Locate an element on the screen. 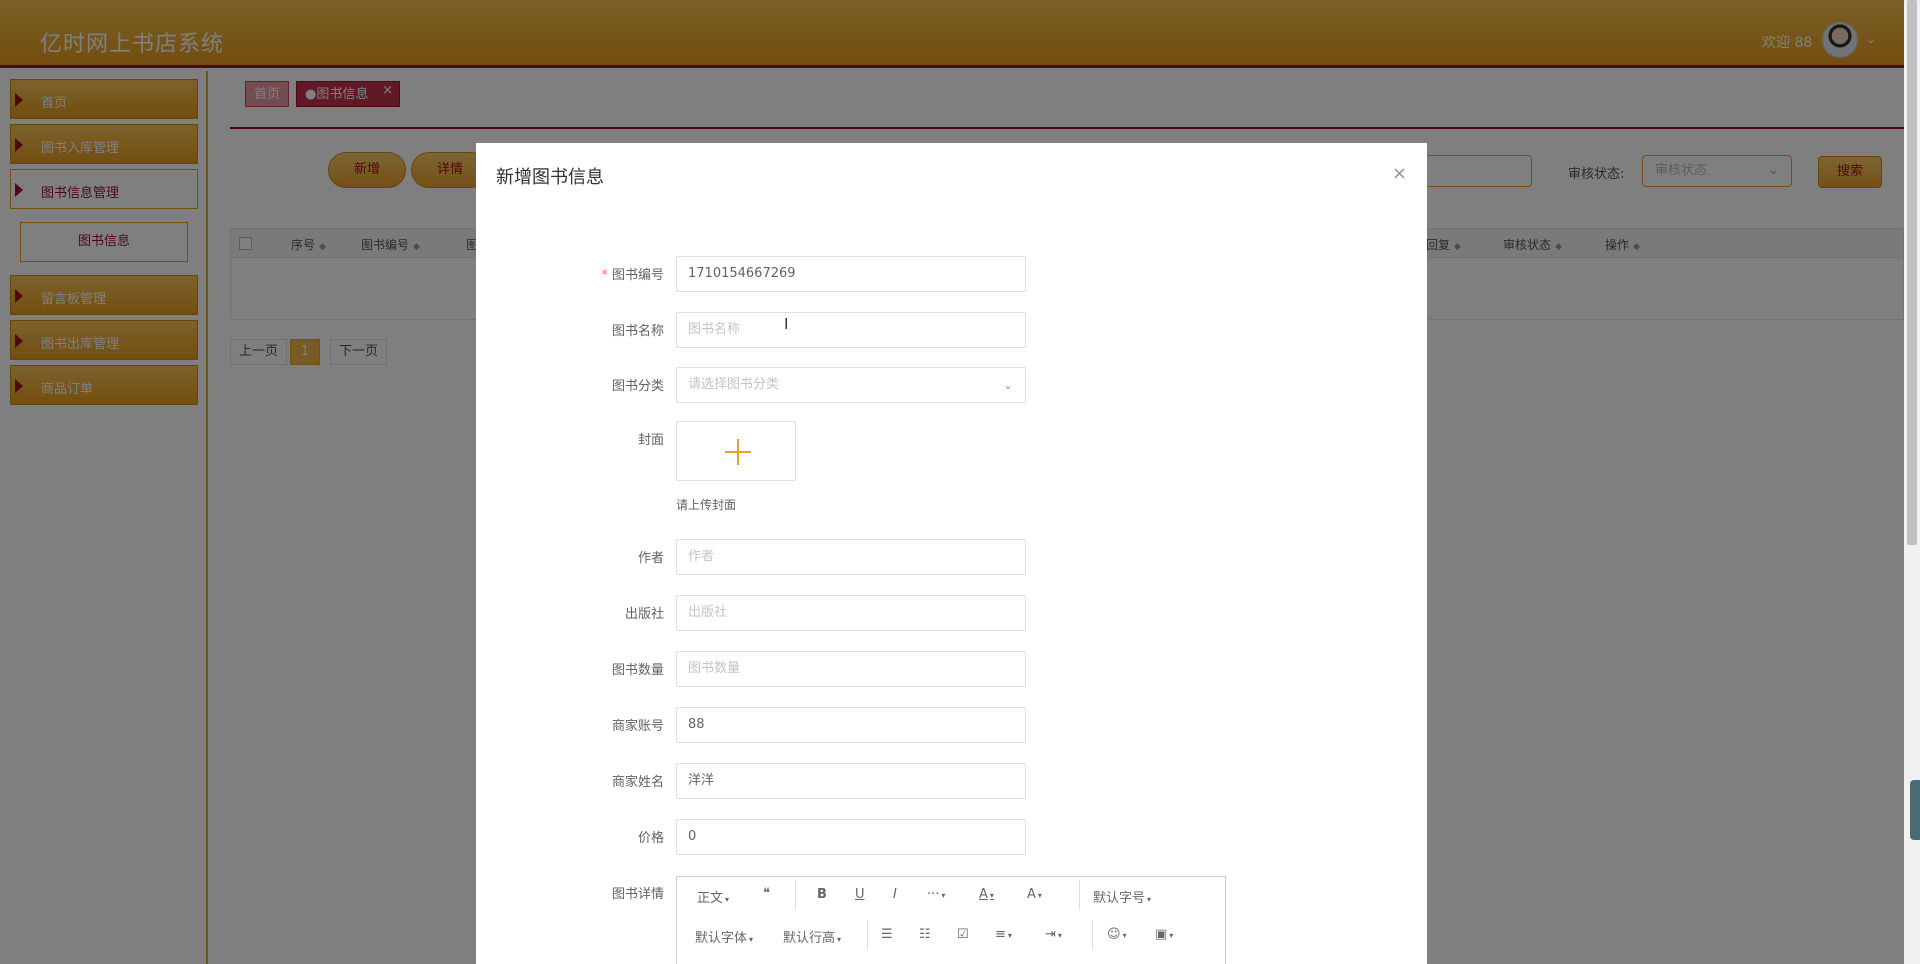 The width and height of the screenshot is (1920, 964). category-placeholder: 请选择图书分类 is located at coordinates (734, 384).